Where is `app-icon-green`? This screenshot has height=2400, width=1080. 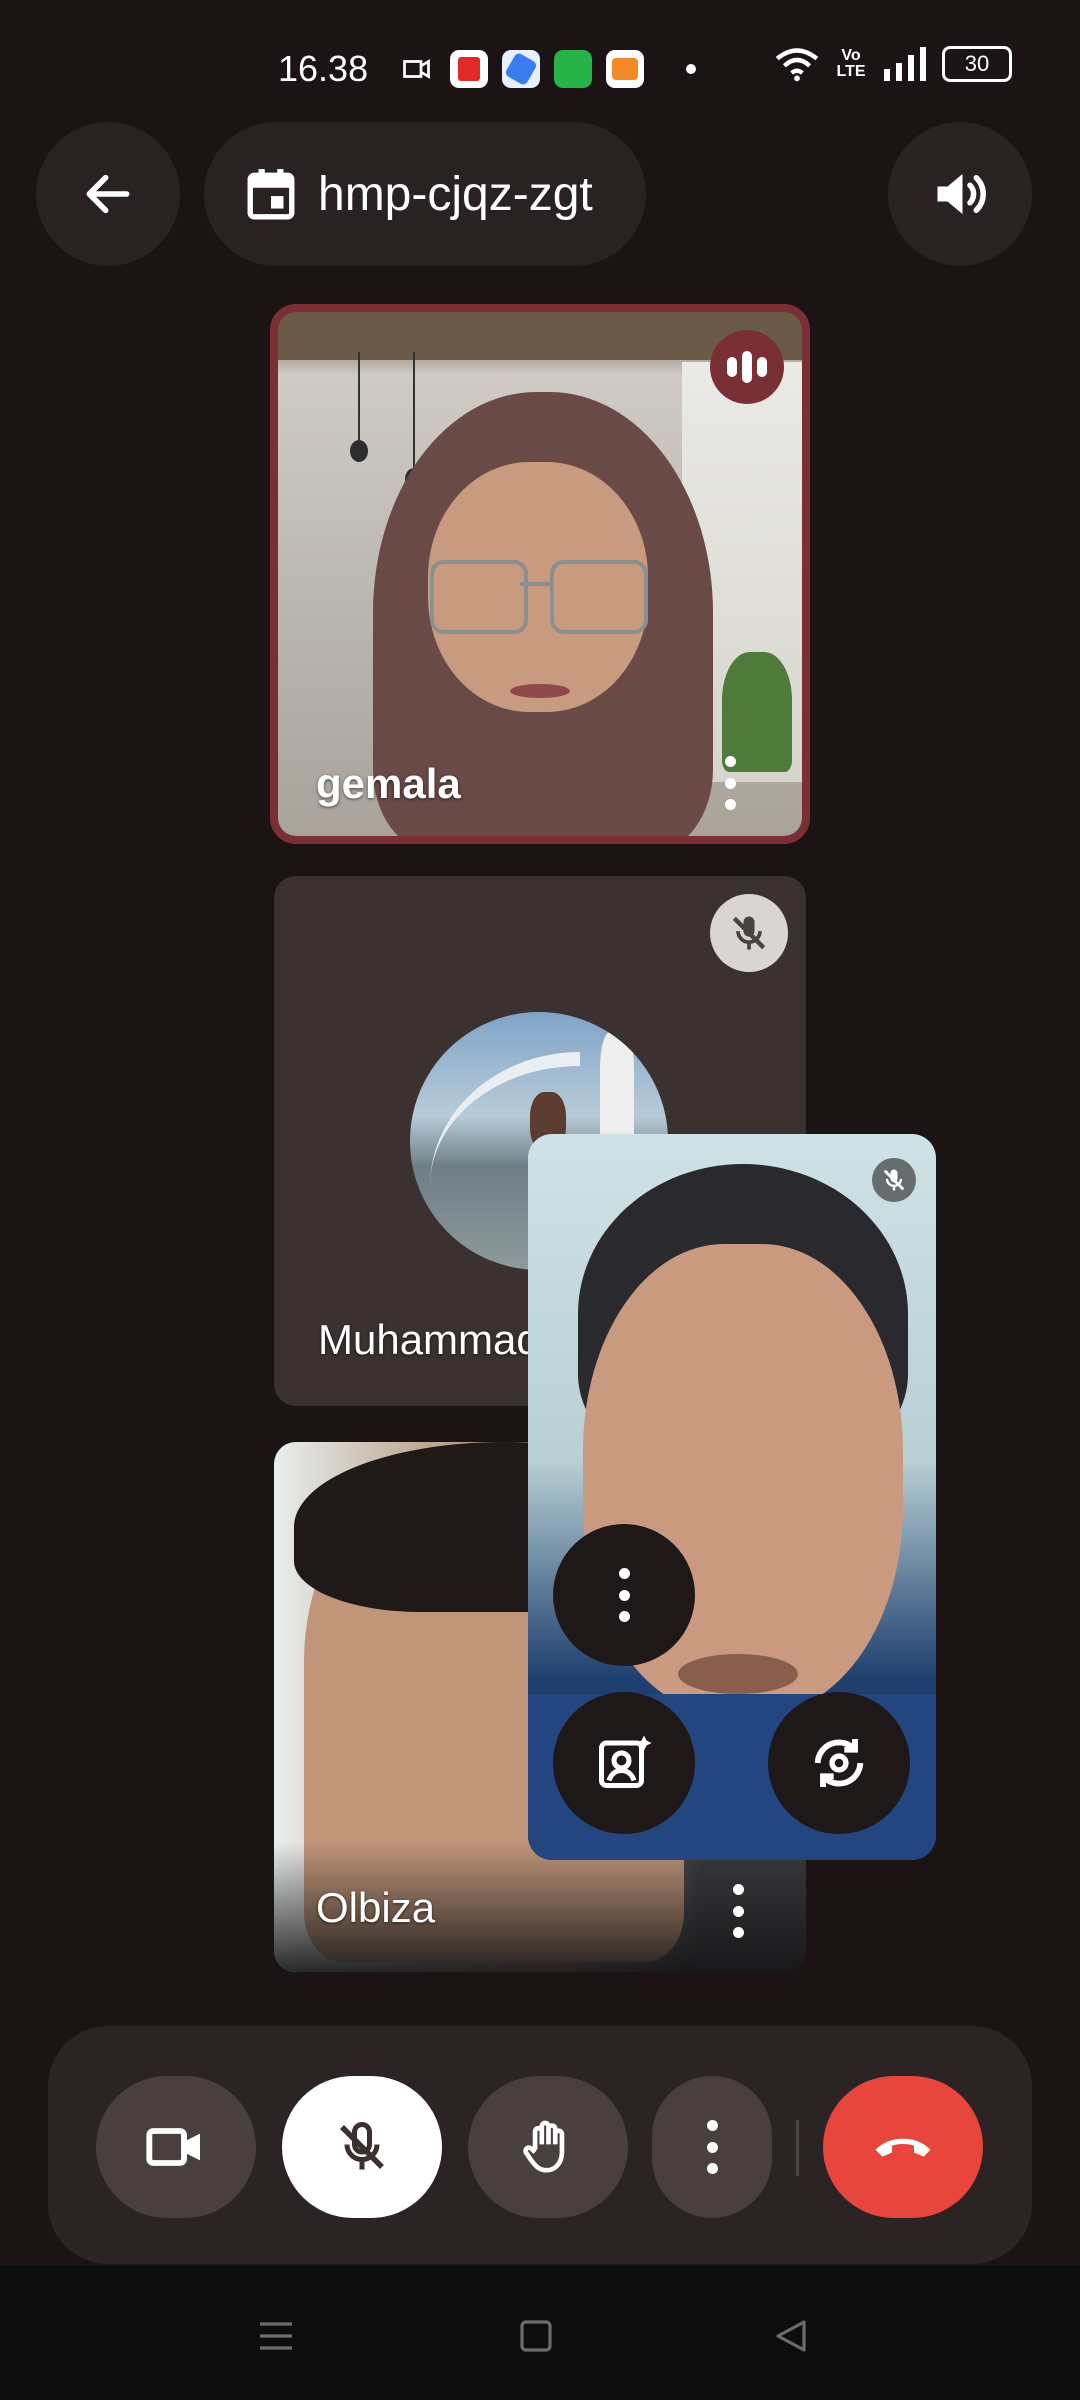
app-icon-green is located at coordinates (573, 69).